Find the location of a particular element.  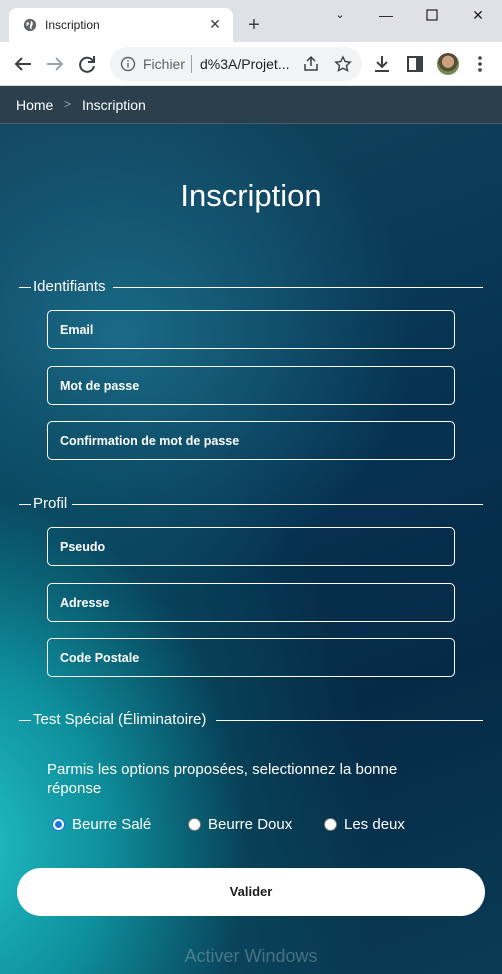

windows-activation-watermark: Activer Windows is located at coordinates (251, 956).